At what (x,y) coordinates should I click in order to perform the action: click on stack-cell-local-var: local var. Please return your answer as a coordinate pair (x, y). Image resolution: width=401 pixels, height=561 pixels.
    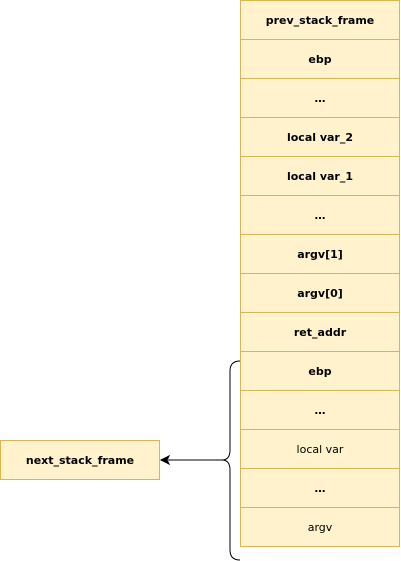
    Looking at the image, I should click on (320, 449).